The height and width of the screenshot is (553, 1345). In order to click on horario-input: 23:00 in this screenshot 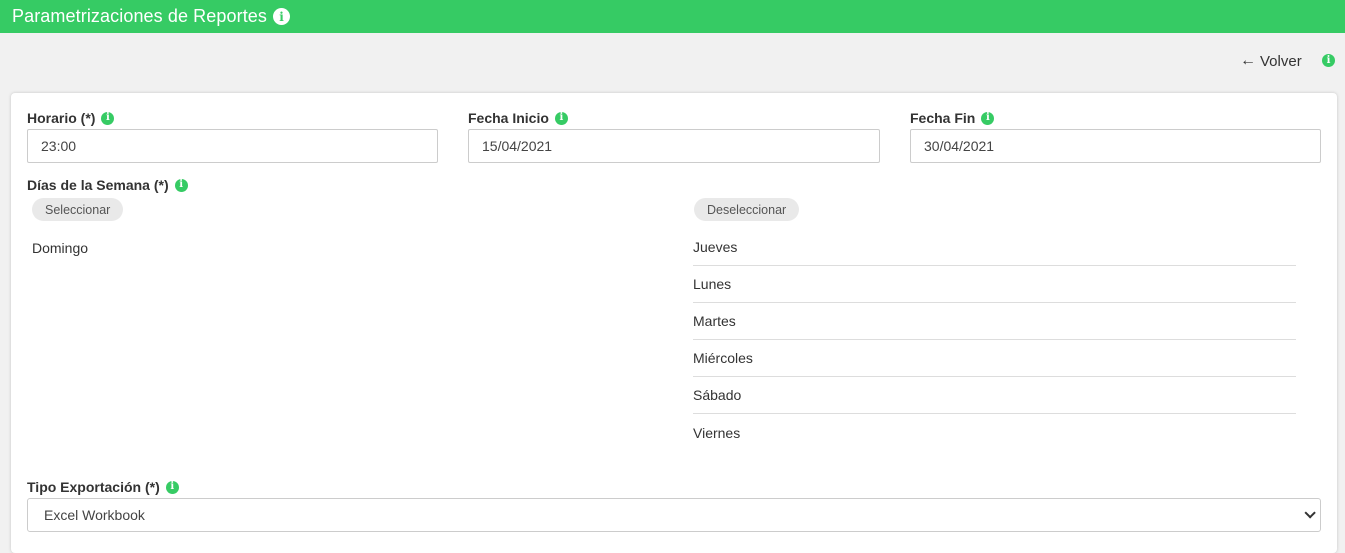, I will do `click(232, 146)`.